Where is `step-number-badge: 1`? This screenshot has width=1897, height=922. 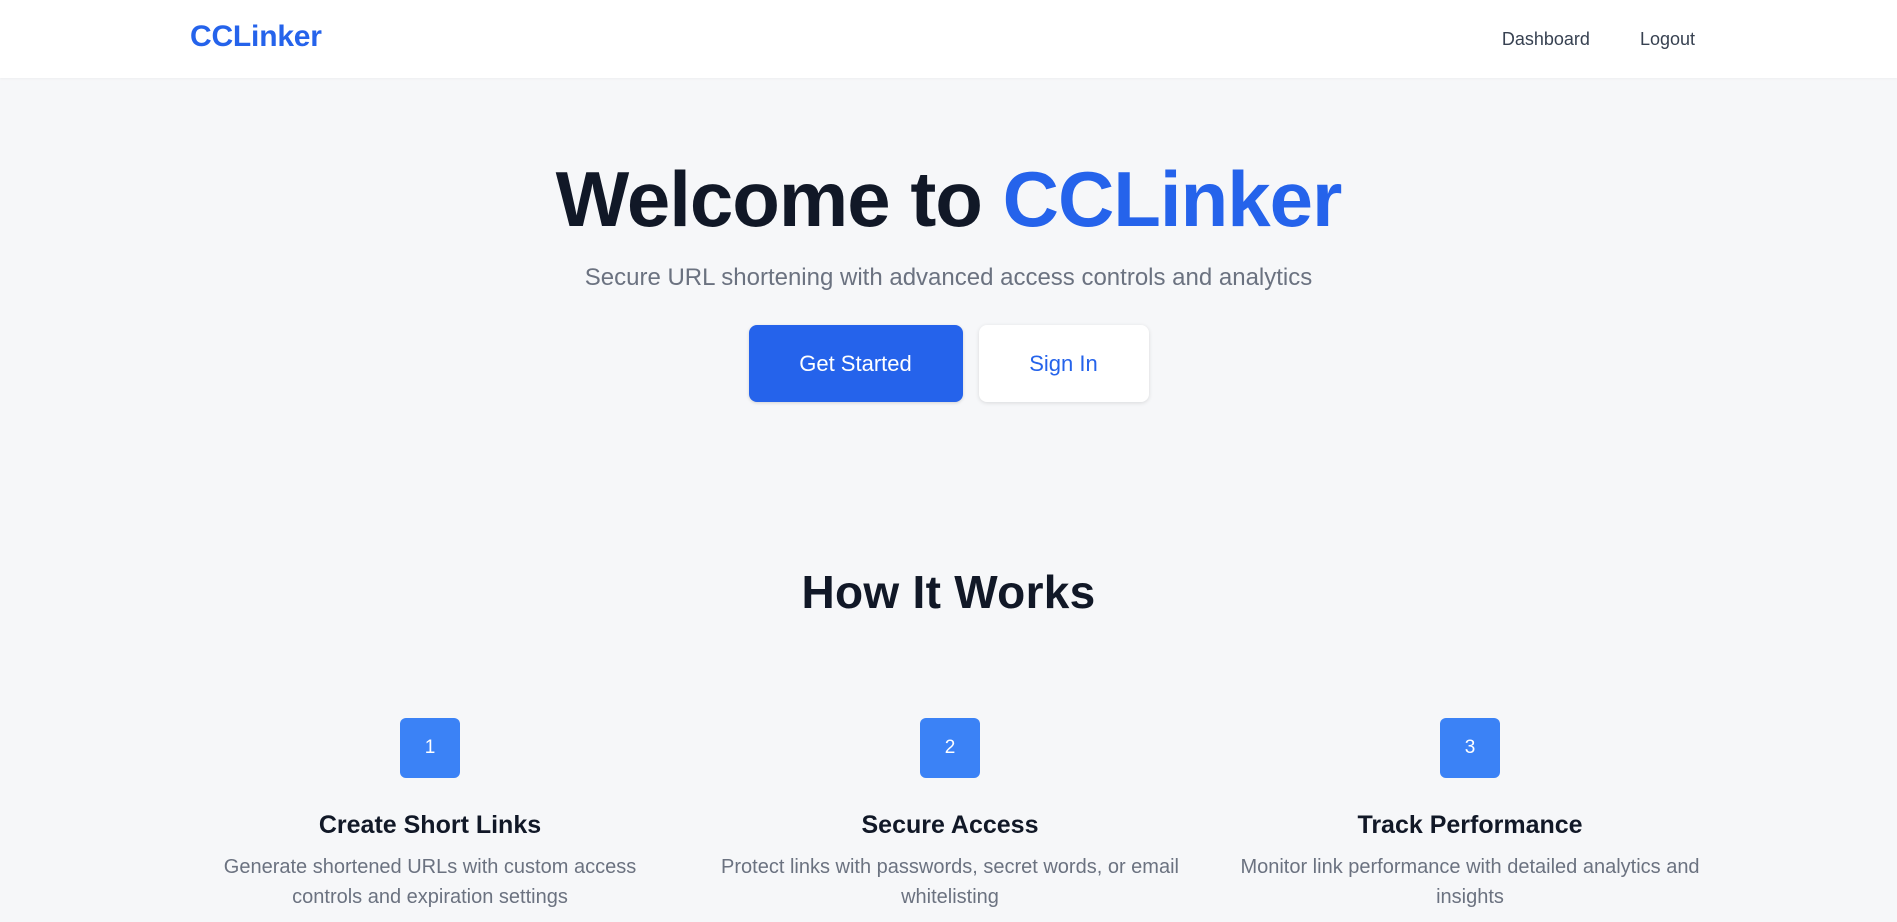 step-number-badge: 1 is located at coordinates (430, 748).